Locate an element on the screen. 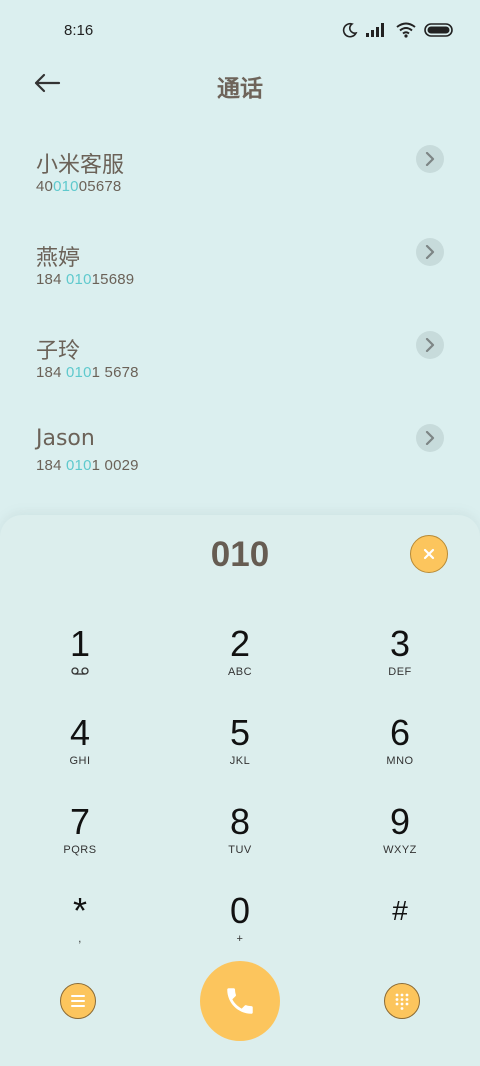  voicemail-icon is located at coordinates (80, 671).